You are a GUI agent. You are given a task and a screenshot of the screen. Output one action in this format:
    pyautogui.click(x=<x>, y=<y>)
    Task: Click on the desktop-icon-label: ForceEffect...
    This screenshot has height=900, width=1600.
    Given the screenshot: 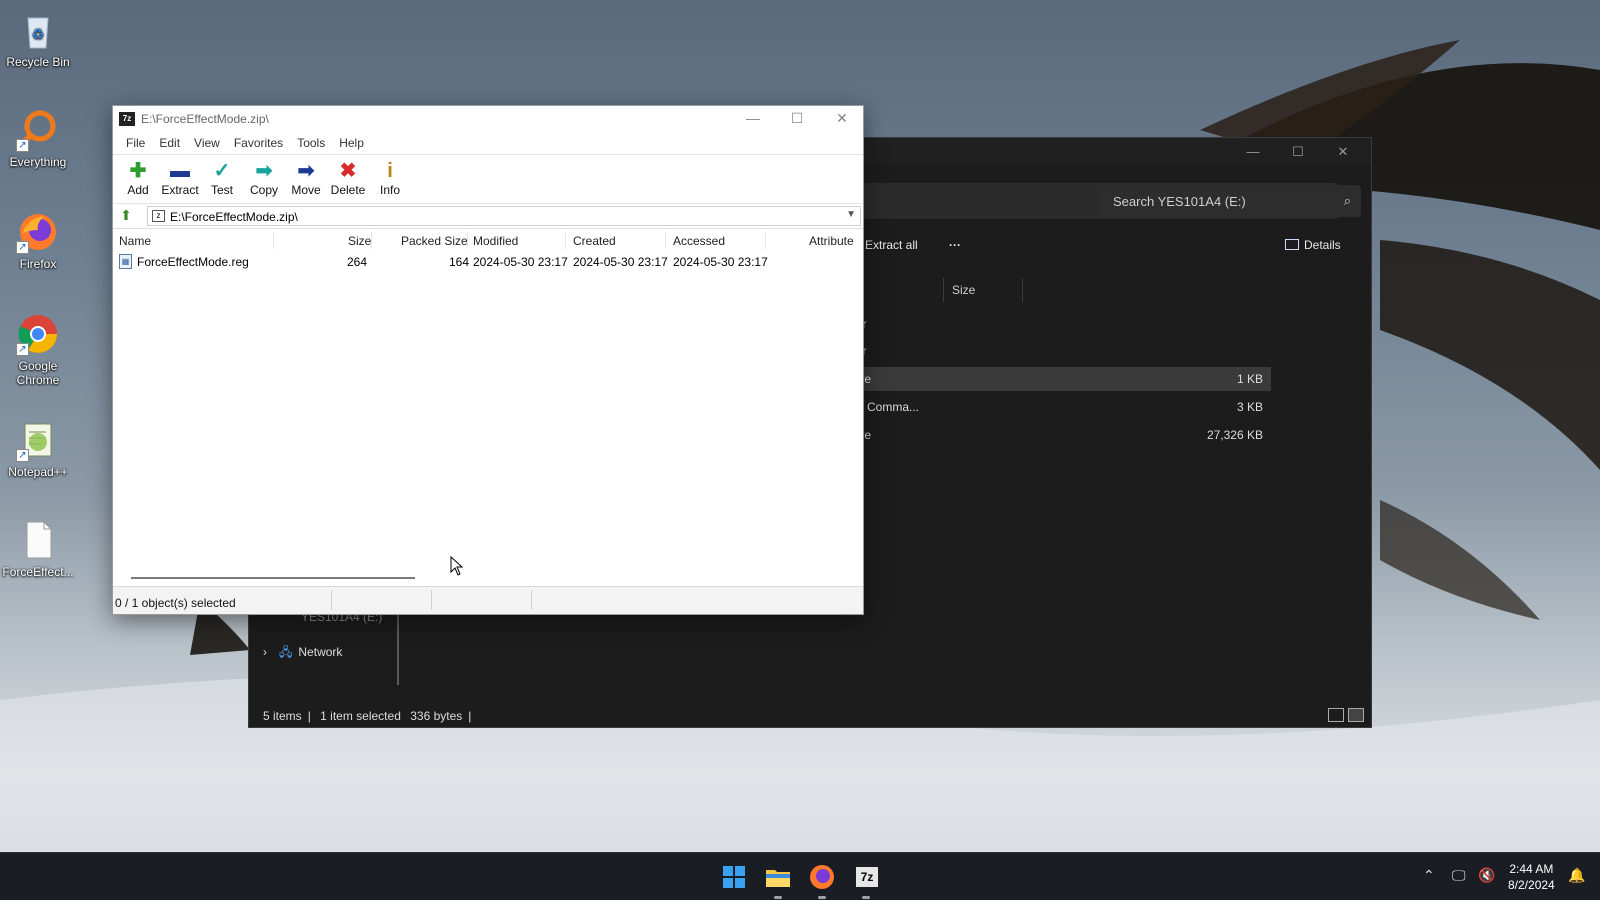 What is the action you would take?
    pyautogui.click(x=38, y=572)
    